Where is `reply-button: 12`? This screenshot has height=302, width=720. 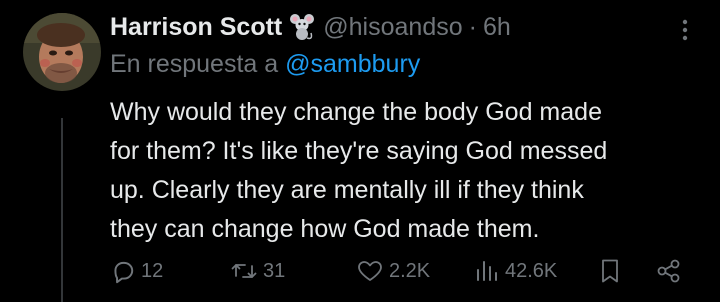 reply-button: 12 is located at coordinates (136, 271).